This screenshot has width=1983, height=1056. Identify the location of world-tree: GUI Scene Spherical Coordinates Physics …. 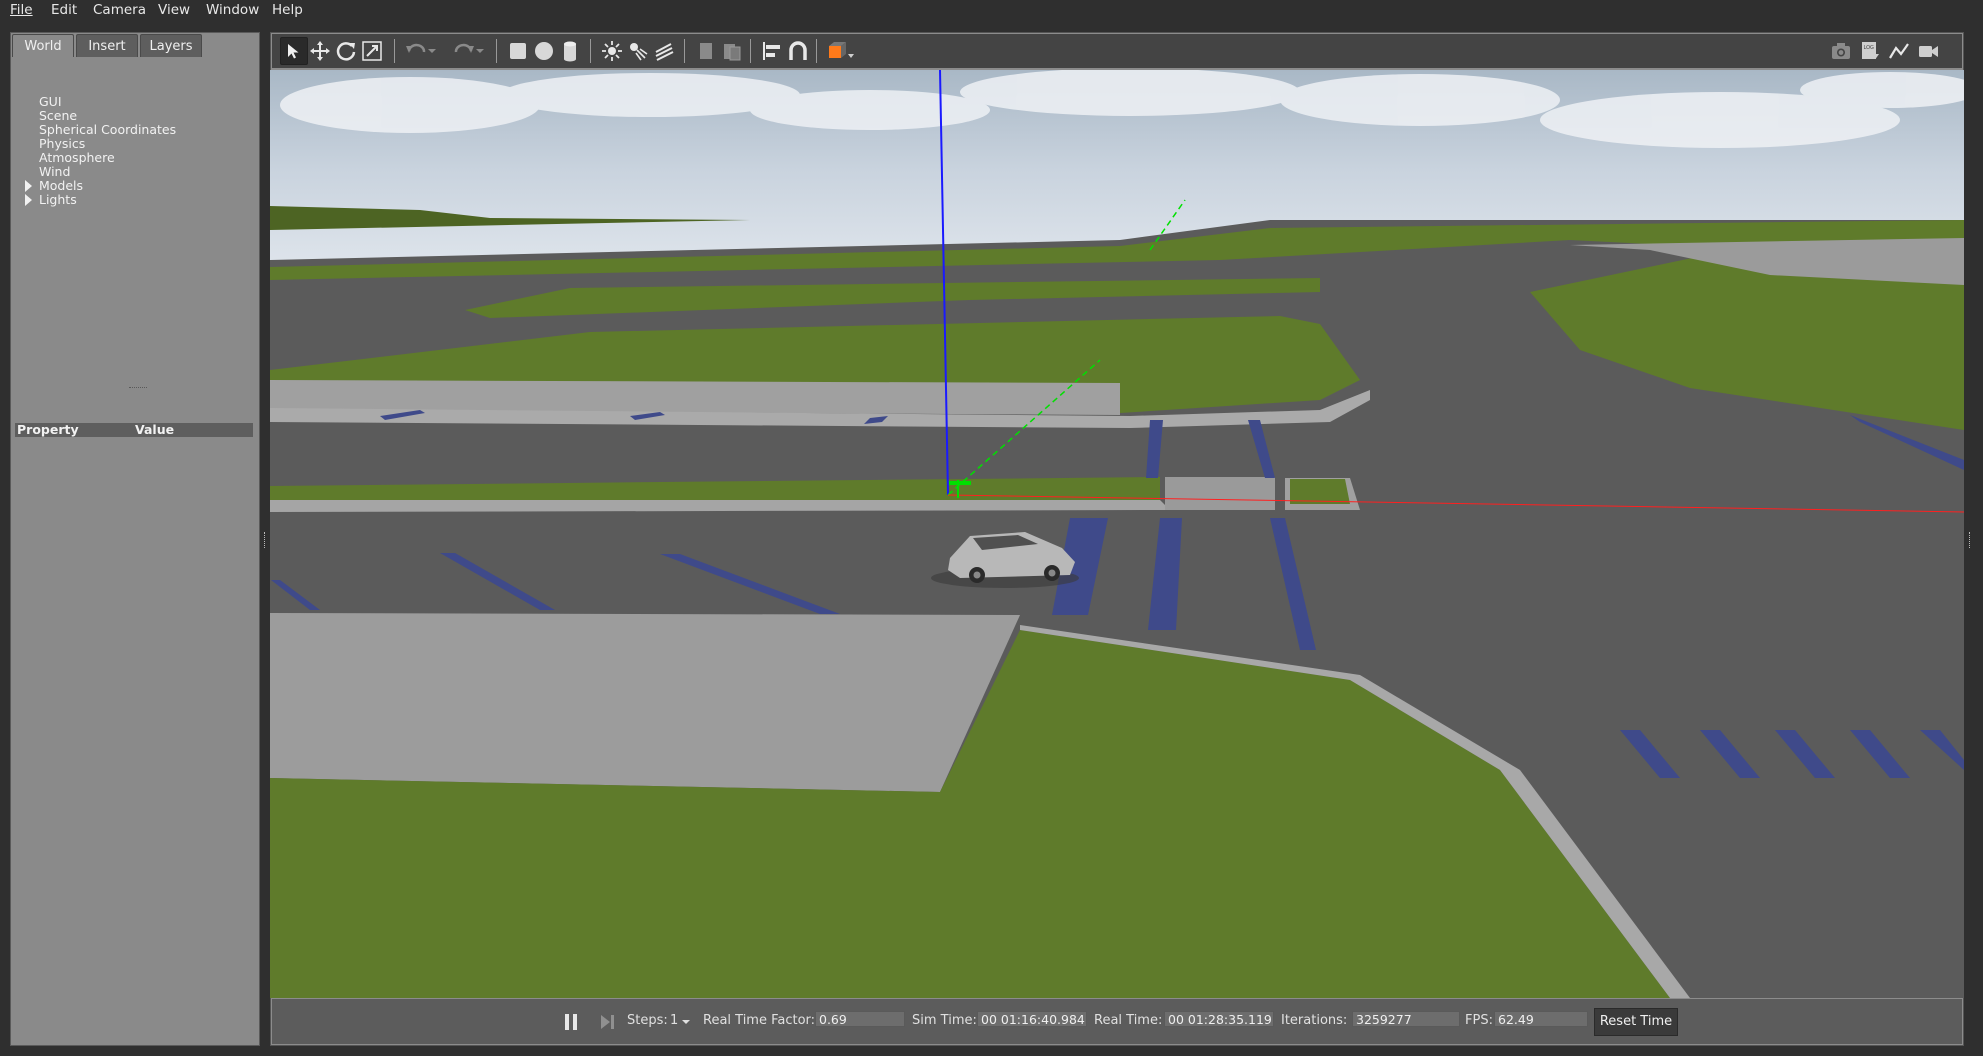
(135, 237).